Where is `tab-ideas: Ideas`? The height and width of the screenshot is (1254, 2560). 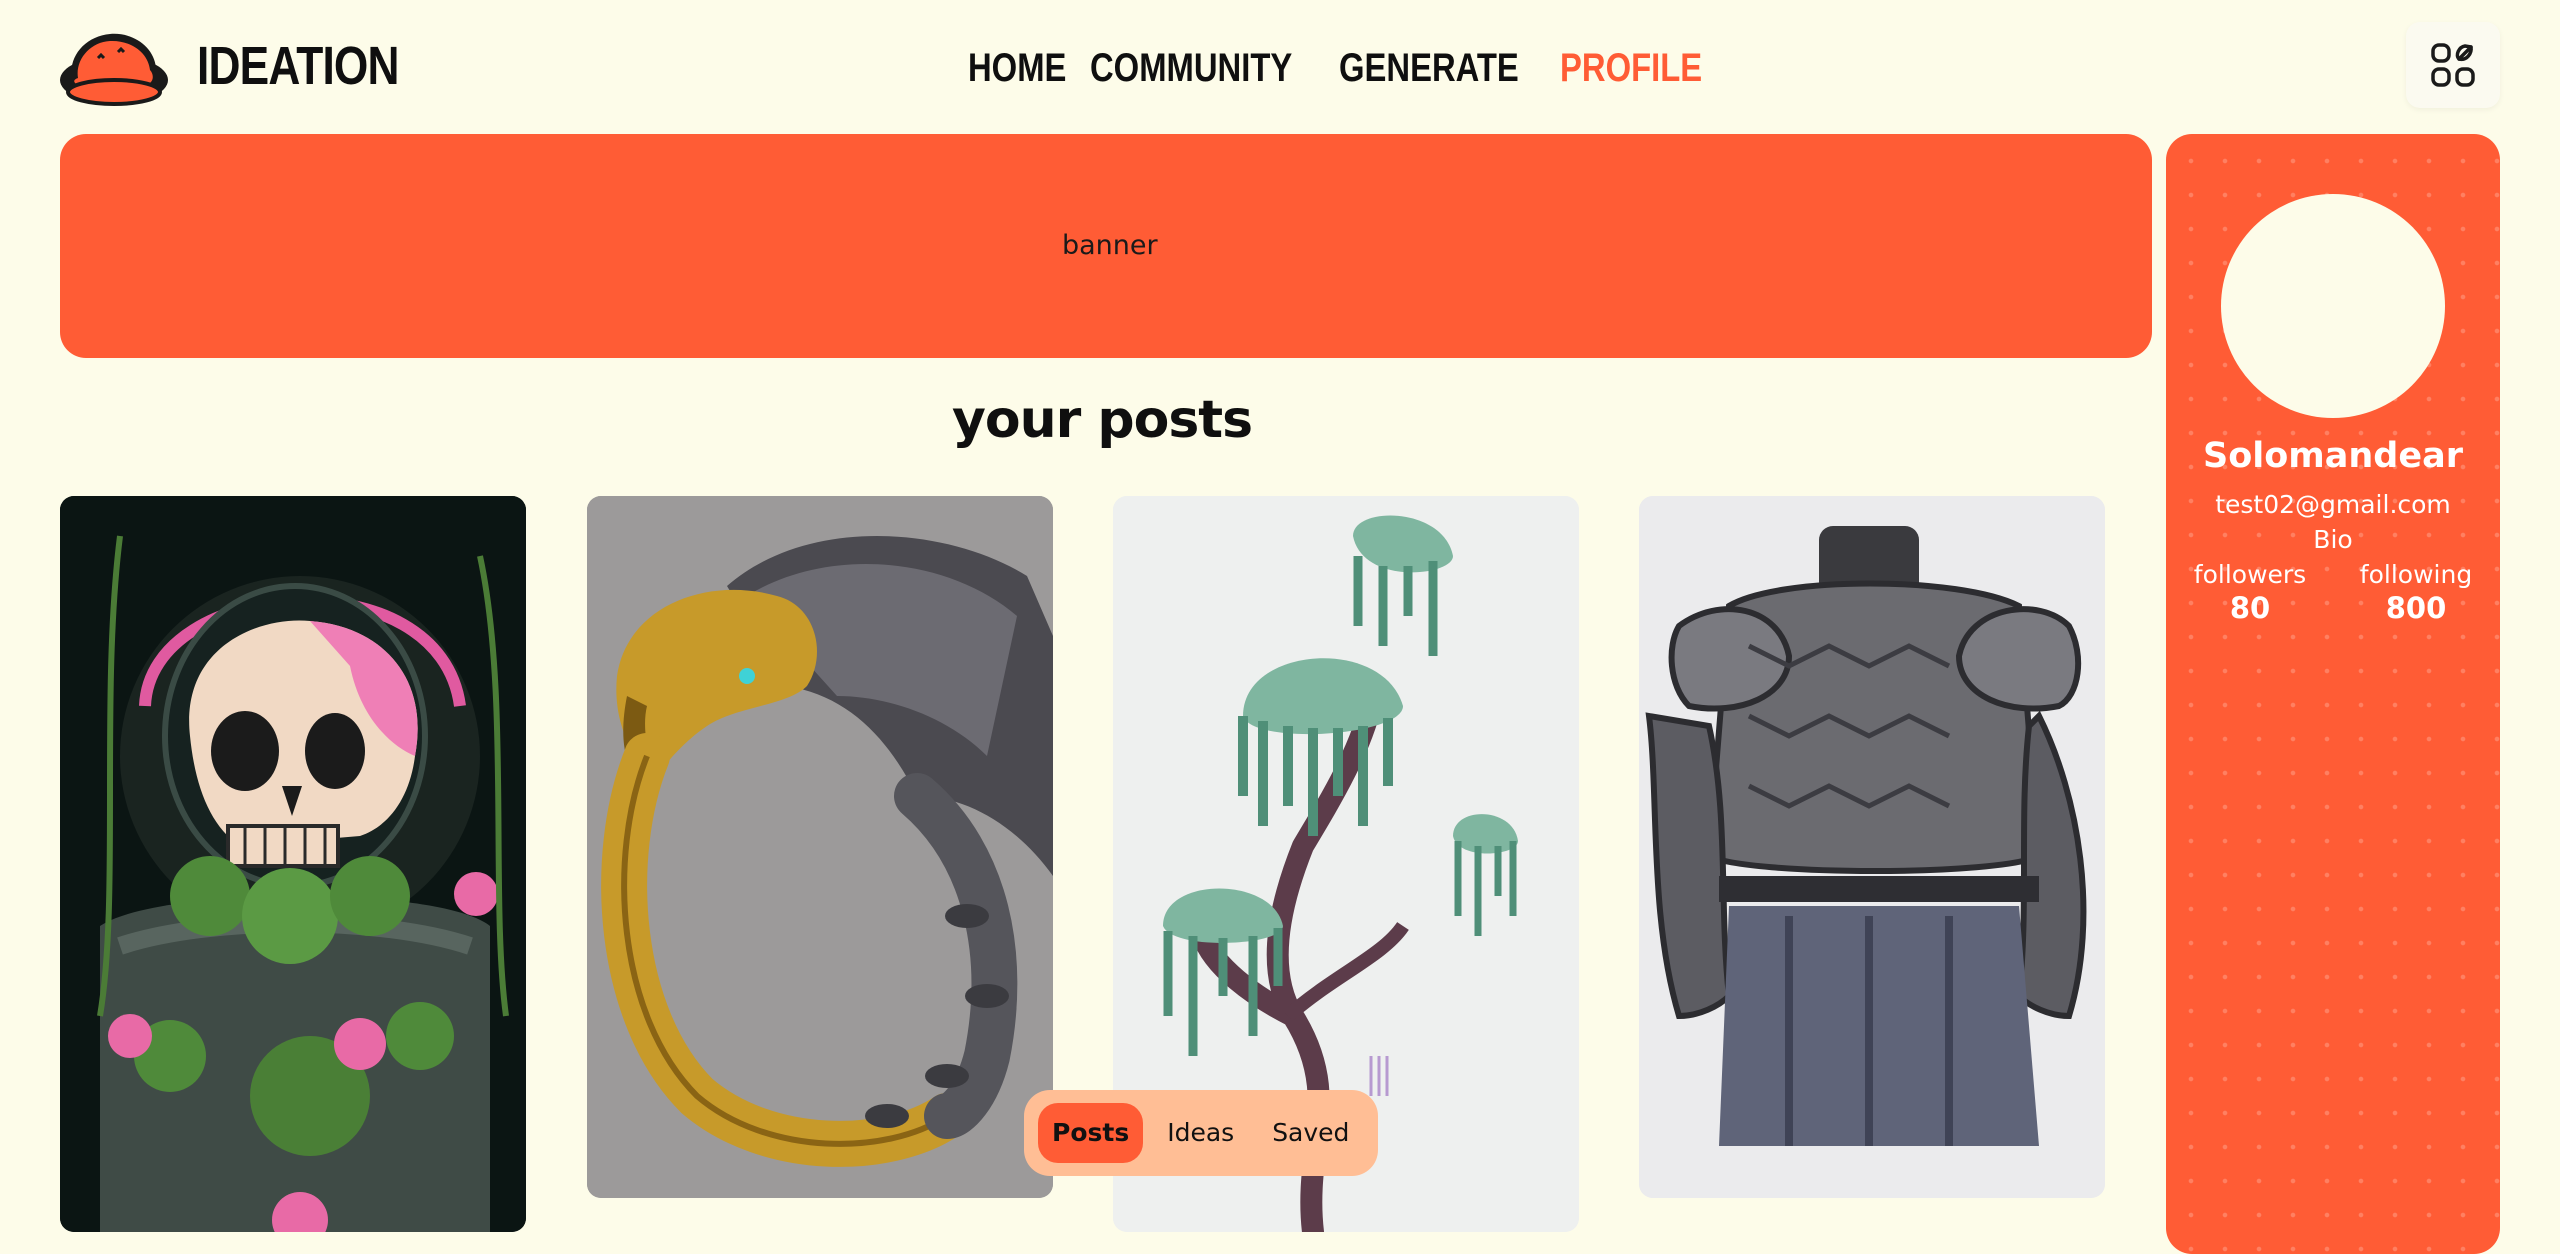
tab-ideas: Ideas is located at coordinates (1200, 1133).